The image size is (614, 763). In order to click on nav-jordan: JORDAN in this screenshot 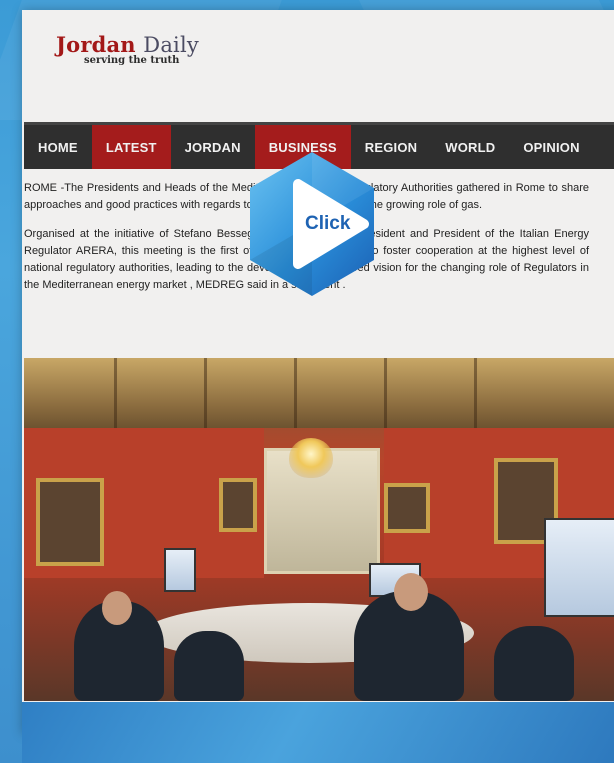, I will do `click(213, 147)`.